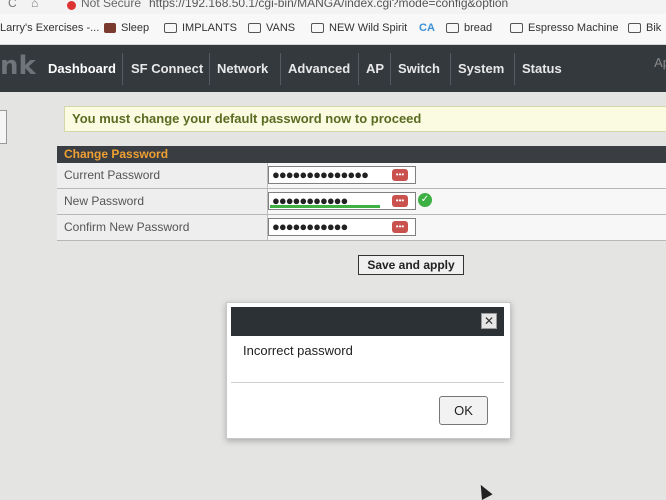 The image size is (666, 500). I want to click on error-dialog: ✕ Incorrect password OK, so click(368, 370).